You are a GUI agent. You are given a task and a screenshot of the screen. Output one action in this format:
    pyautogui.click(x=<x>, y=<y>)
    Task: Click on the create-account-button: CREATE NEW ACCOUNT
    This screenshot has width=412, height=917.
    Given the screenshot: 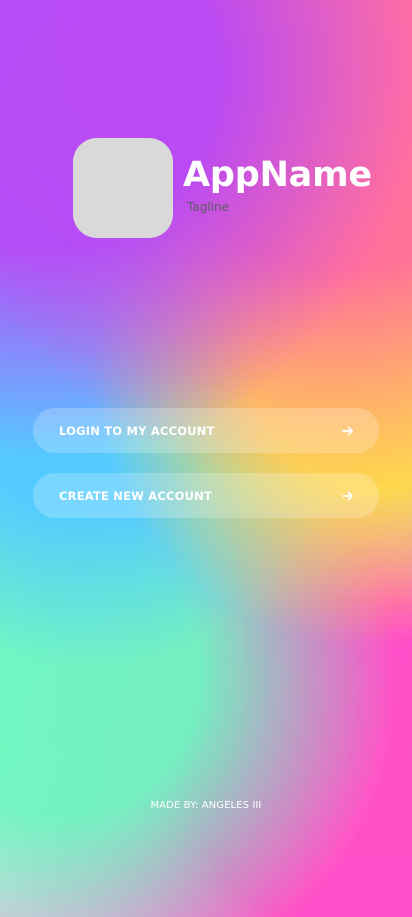 What is the action you would take?
    pyautogui.click(x=206, y=495)
    